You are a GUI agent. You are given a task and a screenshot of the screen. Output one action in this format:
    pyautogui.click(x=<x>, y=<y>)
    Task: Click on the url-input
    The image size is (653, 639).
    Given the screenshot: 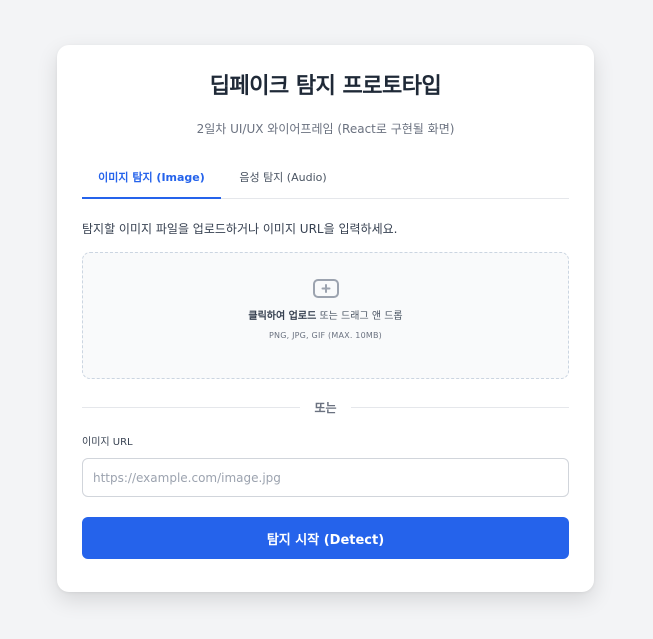 What is the action you would take?
    pyautogui.click(x=325, y=477)
    